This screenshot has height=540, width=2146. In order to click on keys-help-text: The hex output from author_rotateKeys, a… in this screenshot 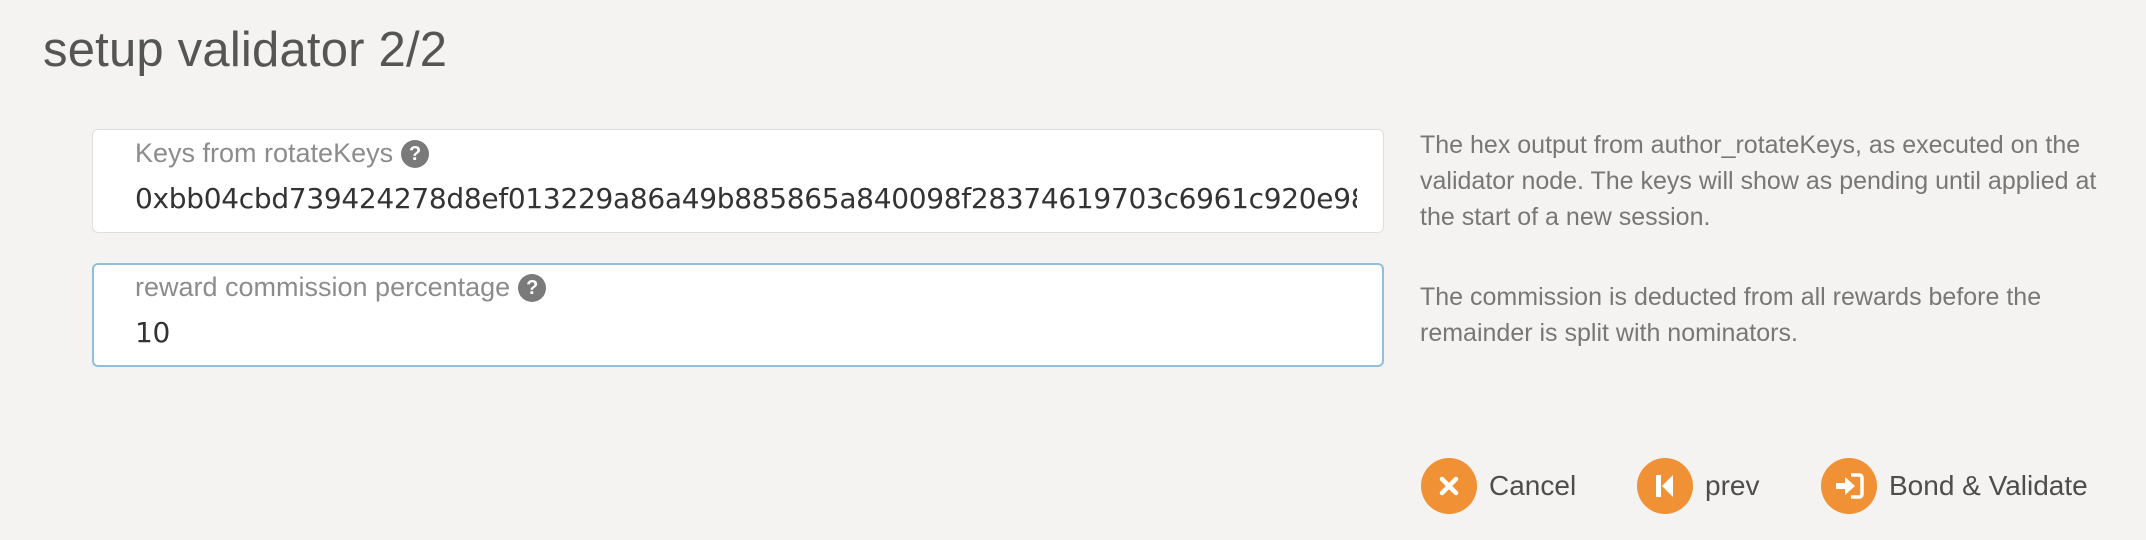, I will do `click(1758, 181)`.